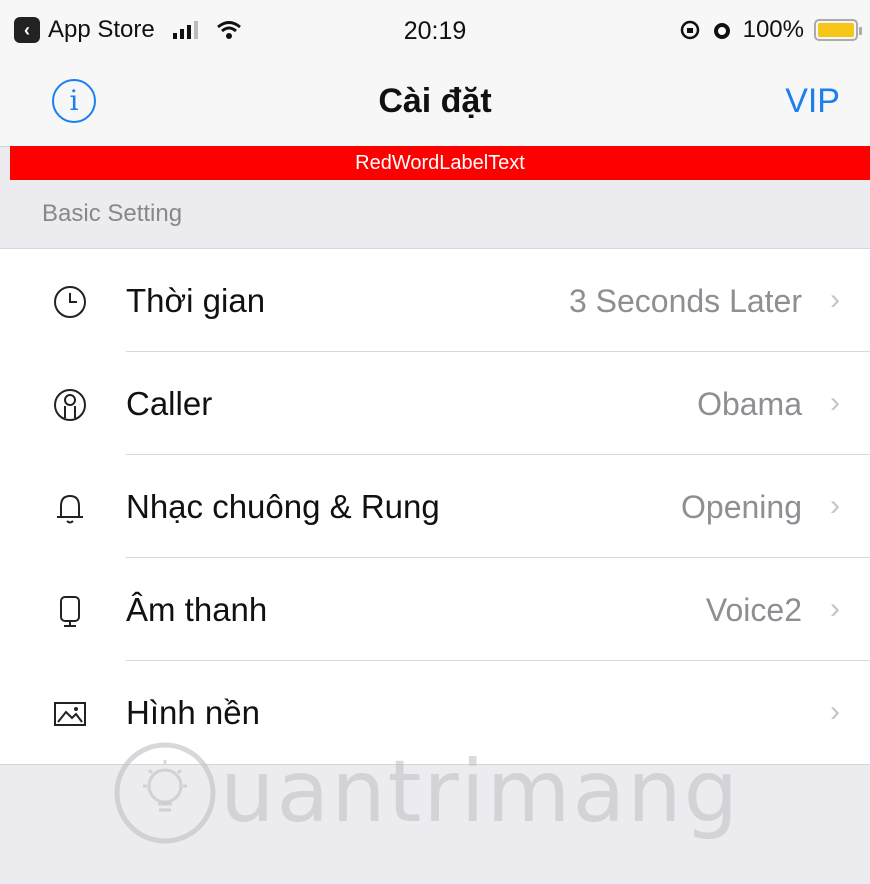 Image resolution: width=870 pixels, height=884 pixels. I want to click on person-icon, so click(70, 405).